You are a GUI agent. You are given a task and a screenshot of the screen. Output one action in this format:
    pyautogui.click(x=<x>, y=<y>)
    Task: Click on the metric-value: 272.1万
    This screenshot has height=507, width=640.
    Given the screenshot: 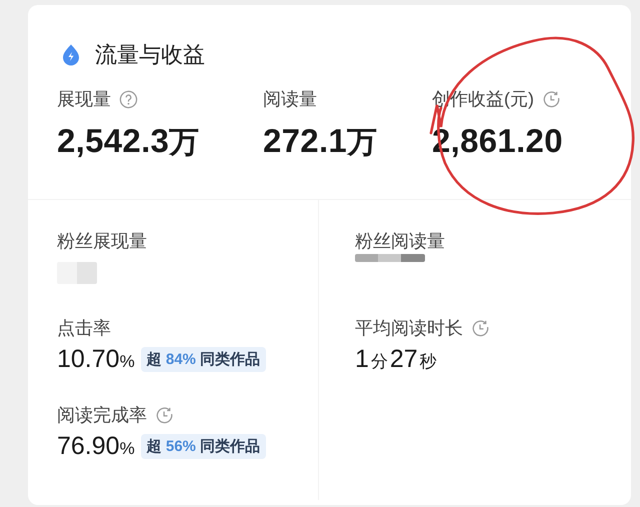 What is the action you would take?
    pyautogui.click(x=320, y=141)
    